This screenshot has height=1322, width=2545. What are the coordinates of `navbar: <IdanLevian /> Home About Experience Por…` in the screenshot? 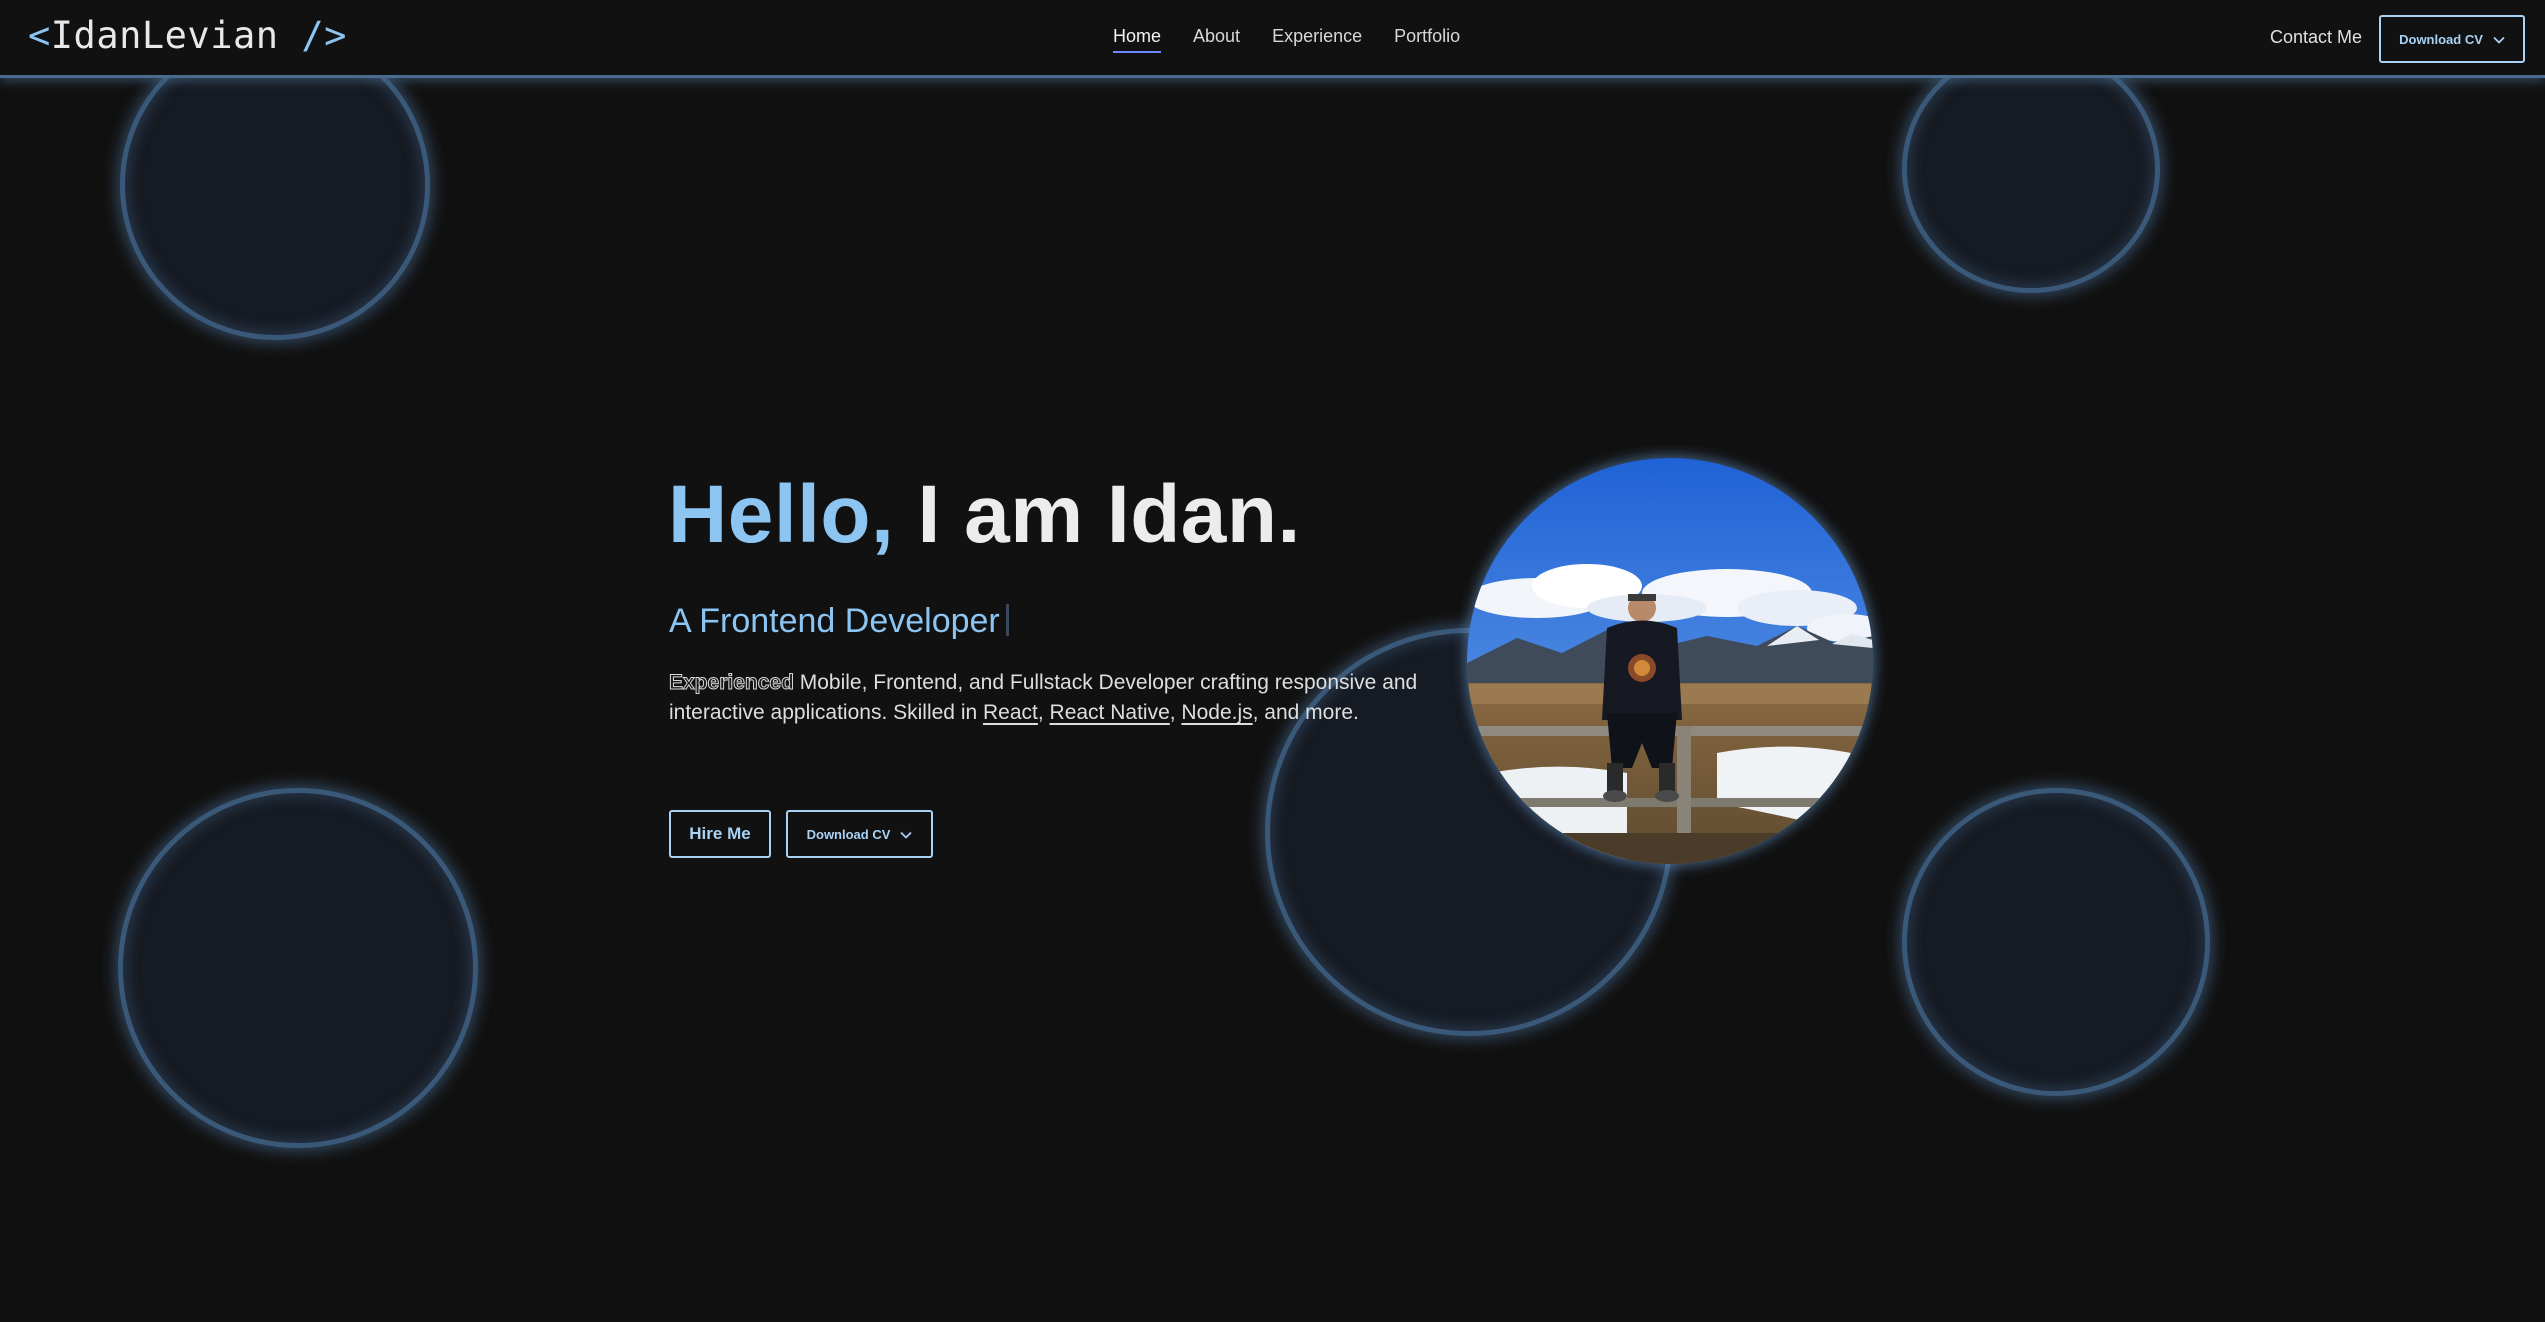 It's located at (1272, 39).